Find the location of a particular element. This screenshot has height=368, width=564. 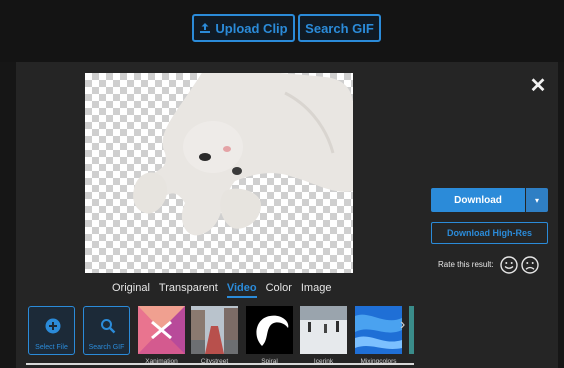

search-gif-tool-label: Search GIF is located at coordinates (106, 347).